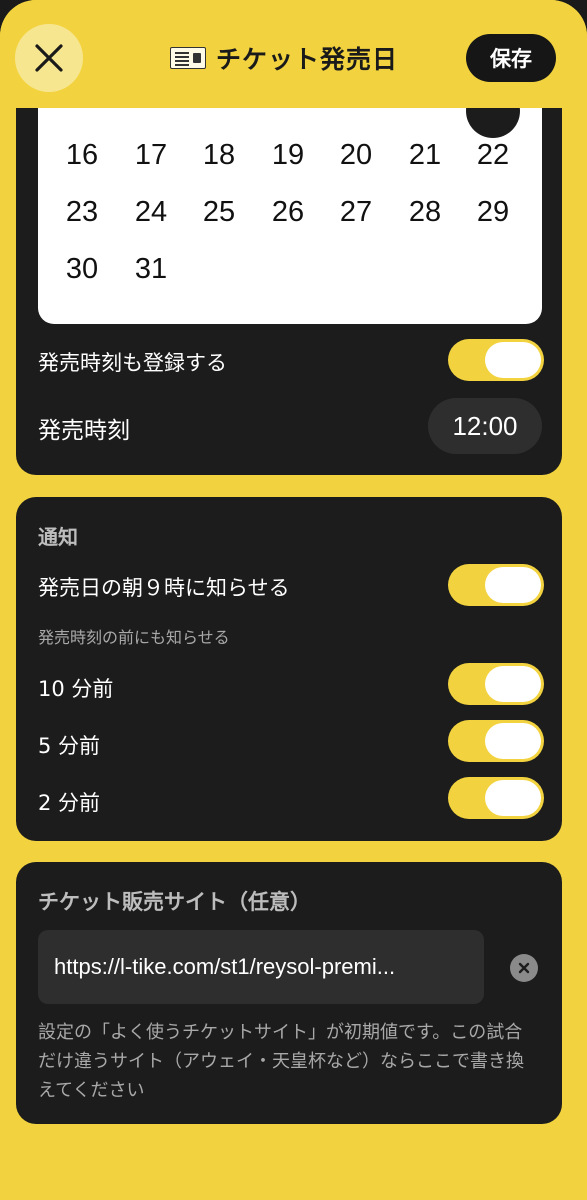 The image size is (587, 1200). What do you see at coordinates (425, 155) in the screenshot?
I see `calendar-day: 21` at bounding box center [425, 155].